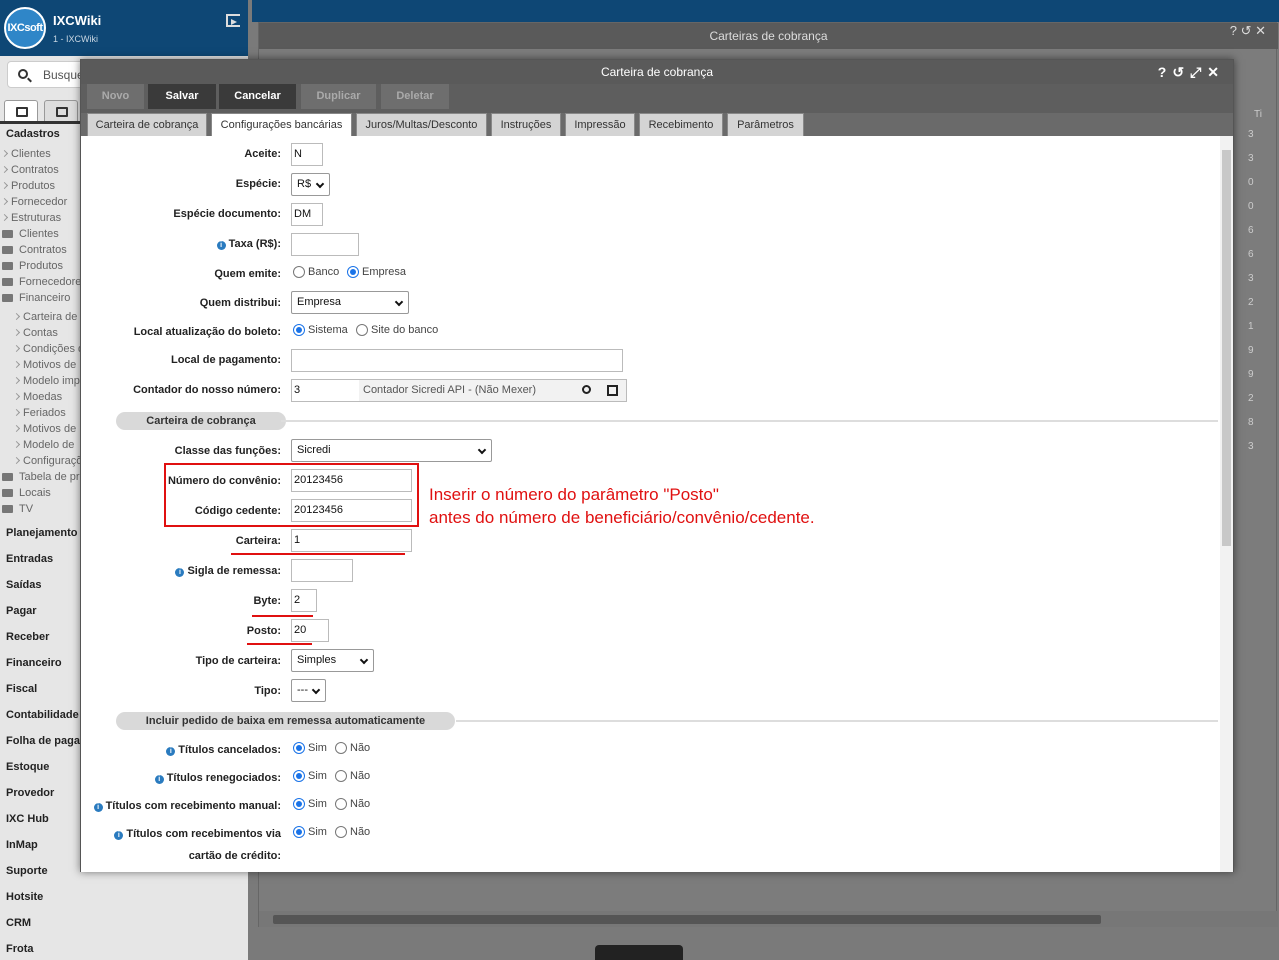  I want to click on novo-button: Novo, so click(115, 96).